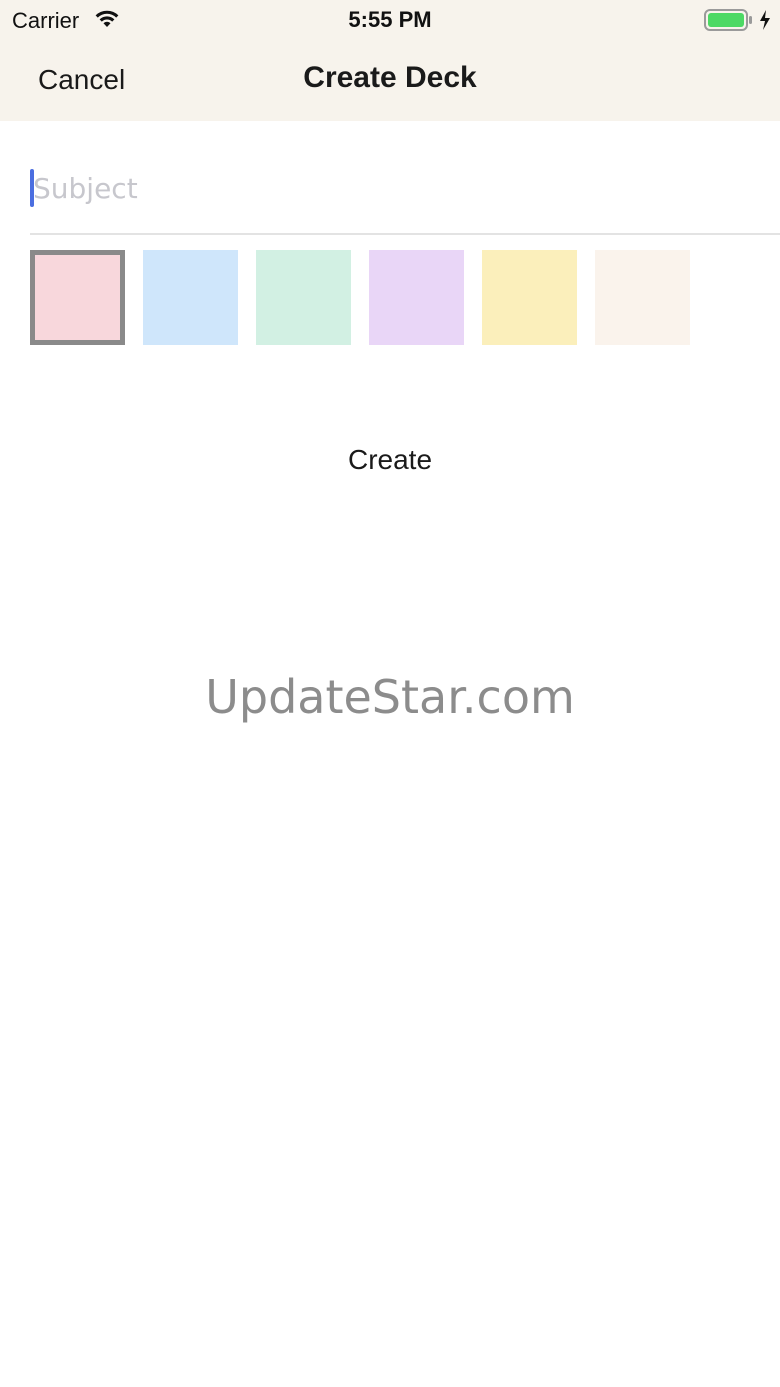 The height and width of the screenshot is (1387, 780). What do you see at coordinates (405, 234) in the screenshot?
I see `subject-divider` at bounding box center [405, 234].